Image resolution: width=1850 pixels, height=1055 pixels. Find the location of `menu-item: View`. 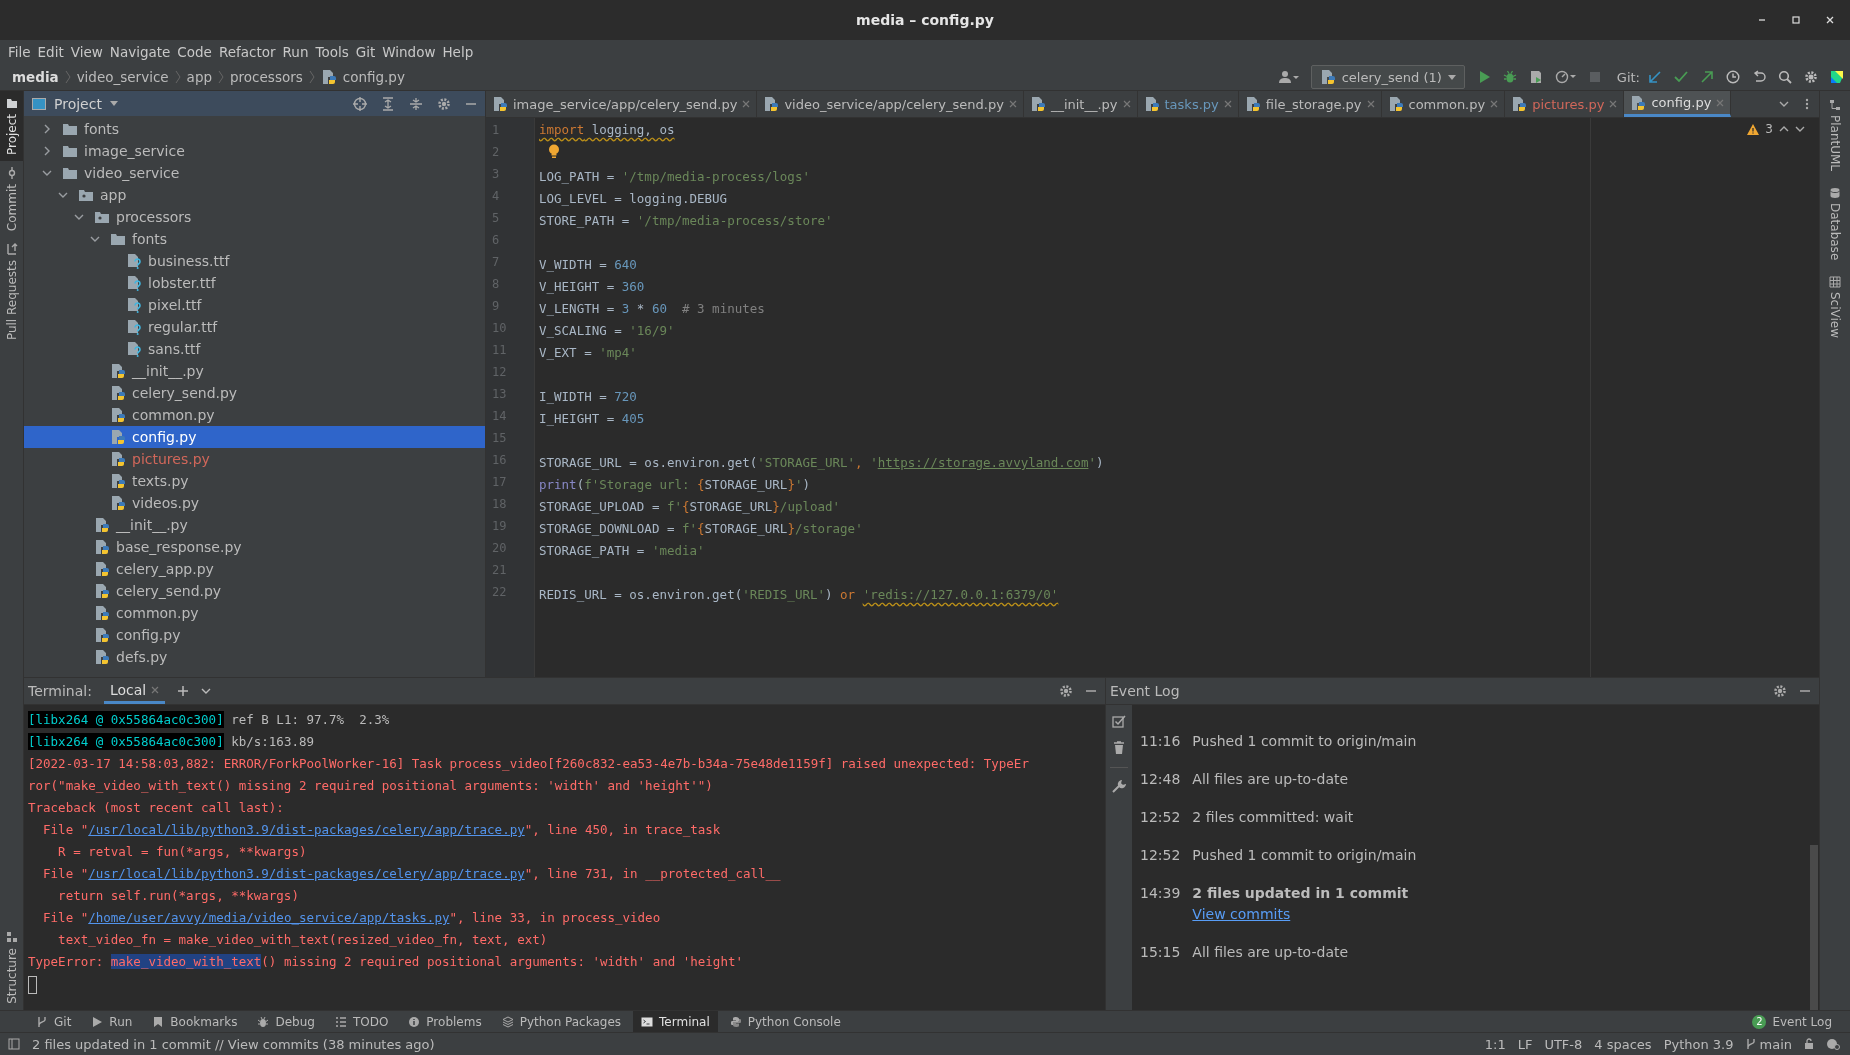

menu-item: View is located at coordinates (88, 52).